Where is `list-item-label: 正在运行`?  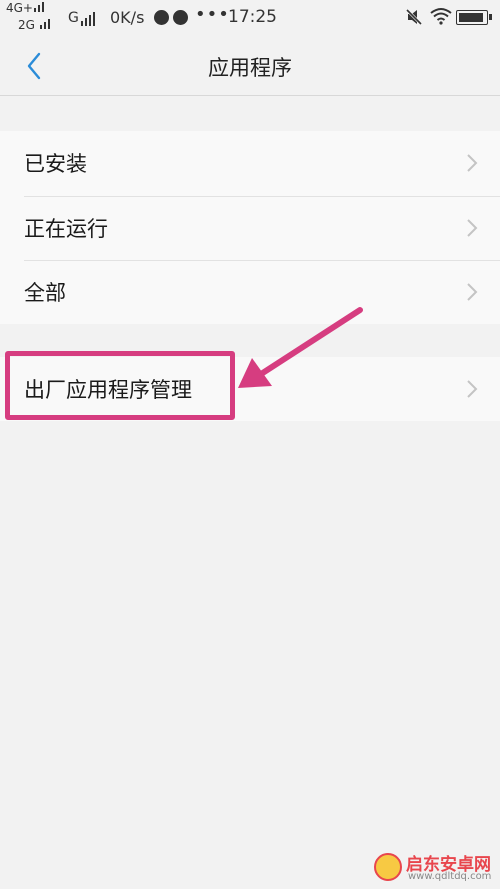 list-item-label: 正在运行 is located at coordinates (66, 228).